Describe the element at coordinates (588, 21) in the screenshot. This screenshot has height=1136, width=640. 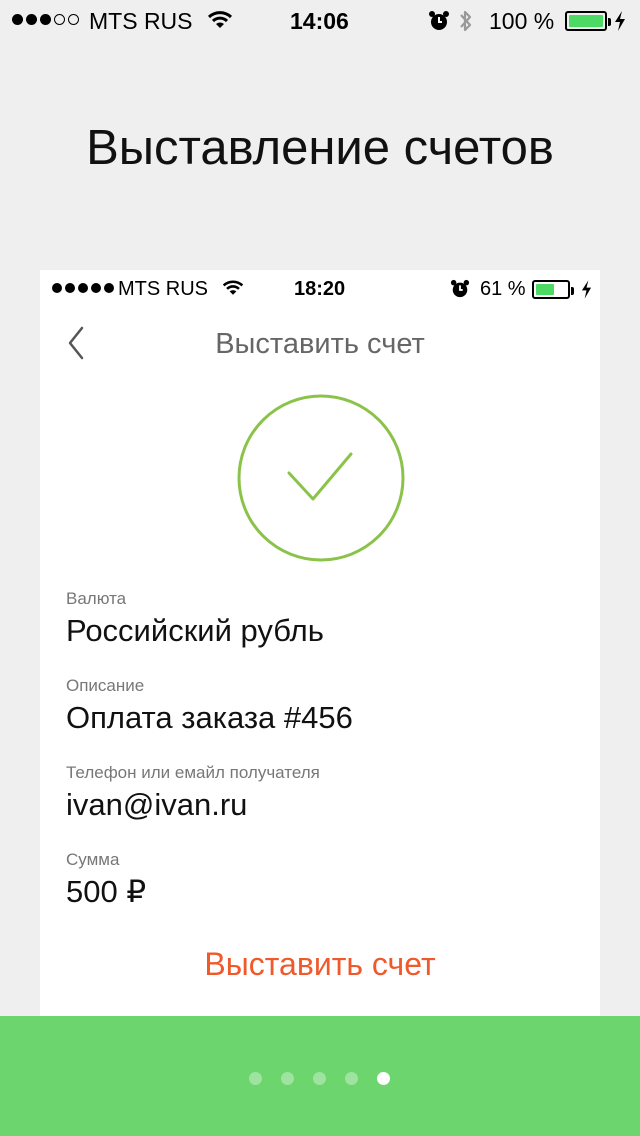
I see `battery-icon` at that location.